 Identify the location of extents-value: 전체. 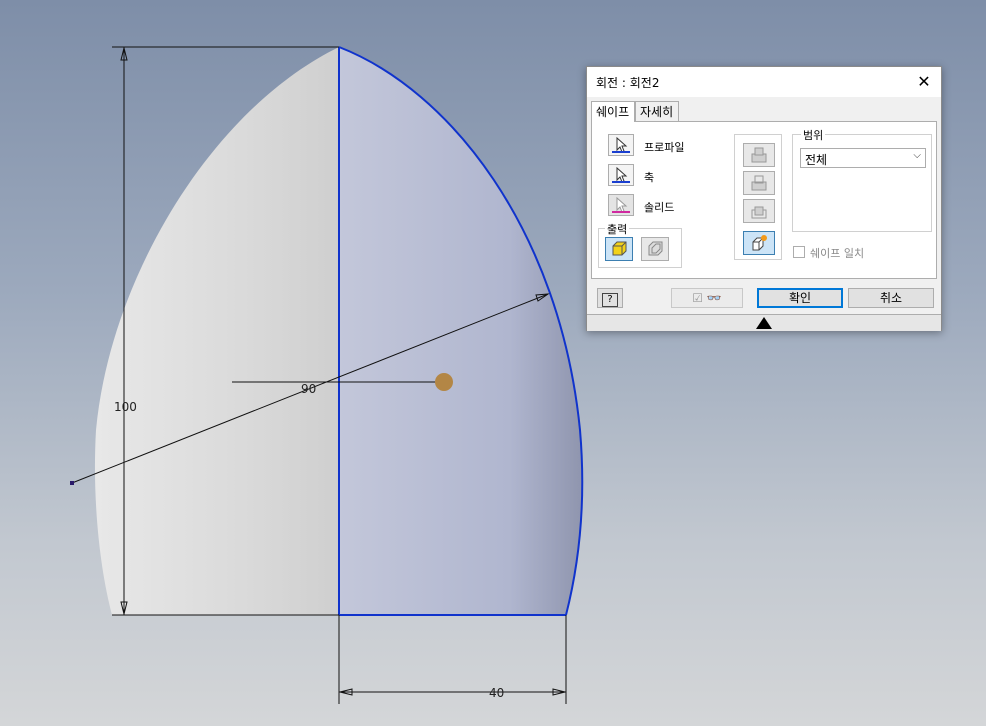
(816, 160).